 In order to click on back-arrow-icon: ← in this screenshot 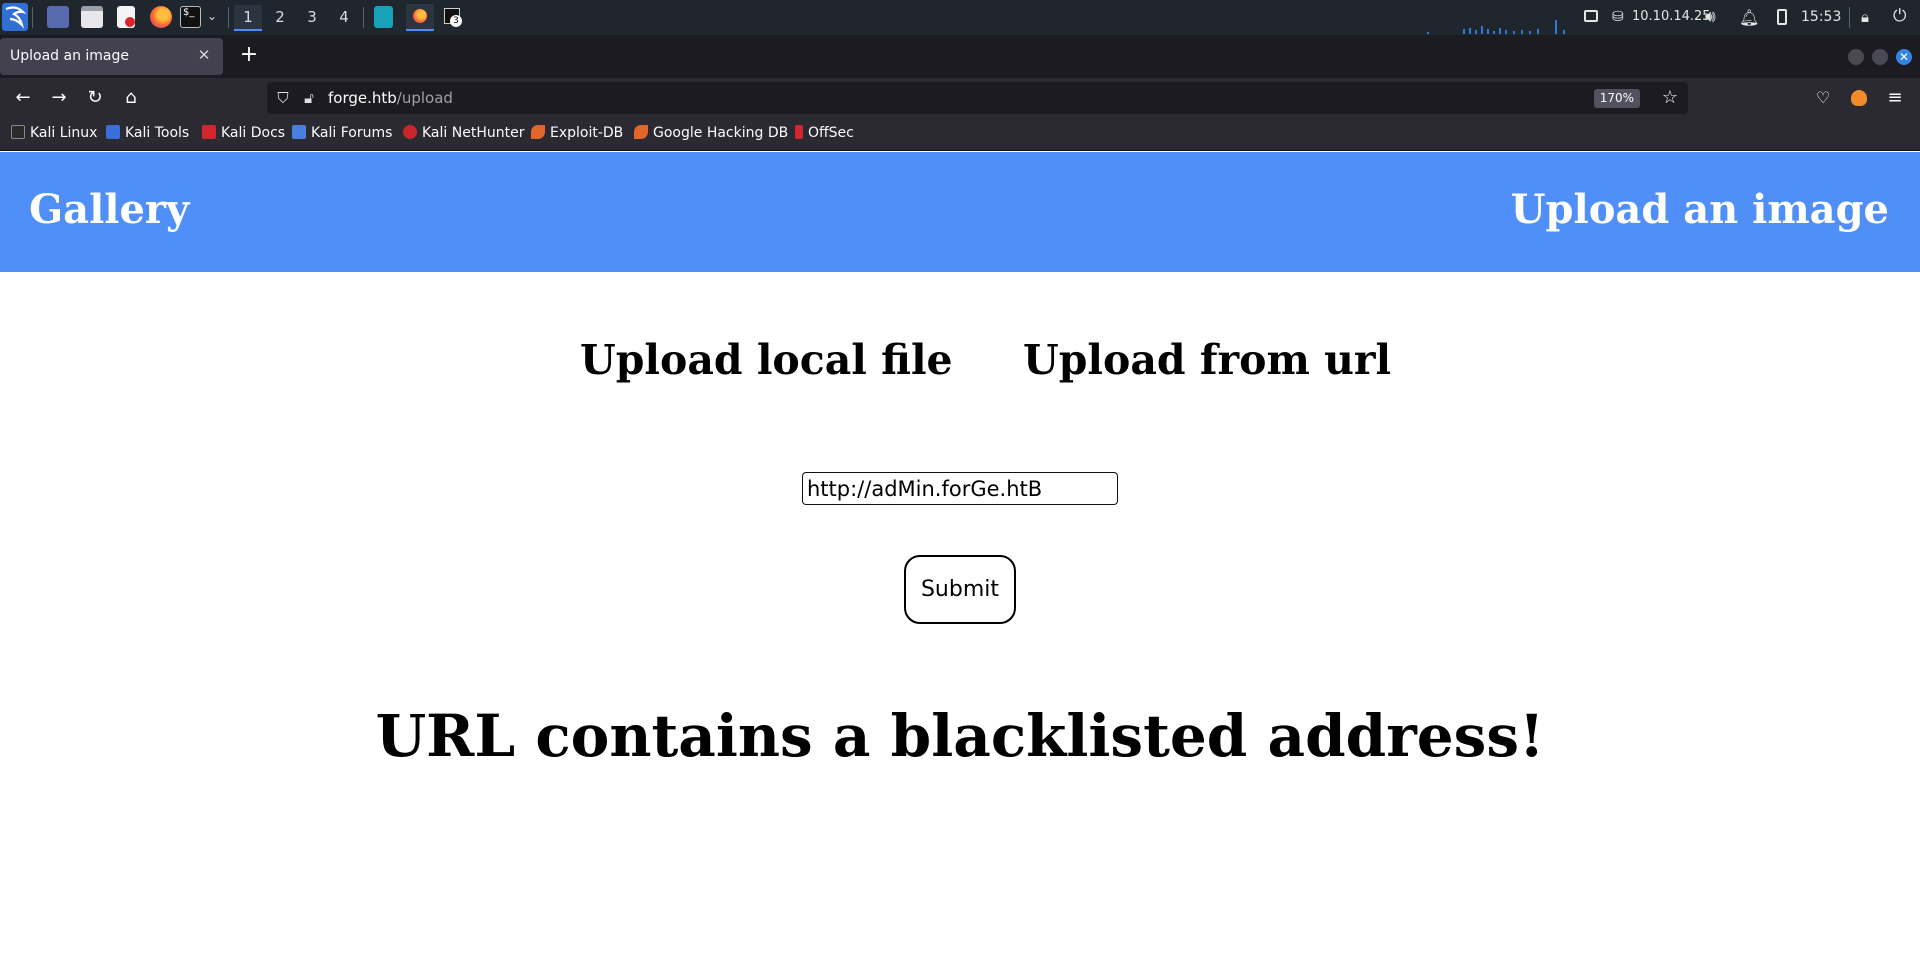, I will do `click(23, 98)`.